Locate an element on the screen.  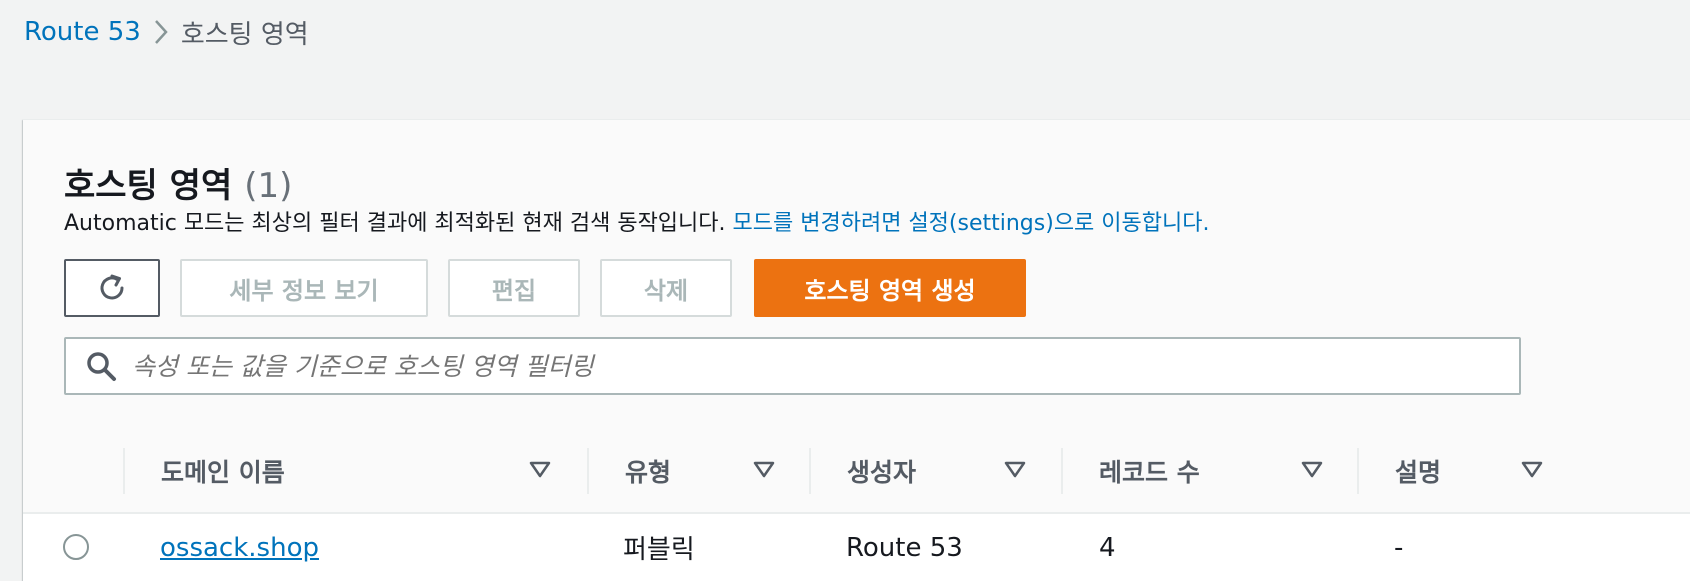
create-hosted-zone-button: 호스팅 영역 생성 is located at coordinates (890, 288).